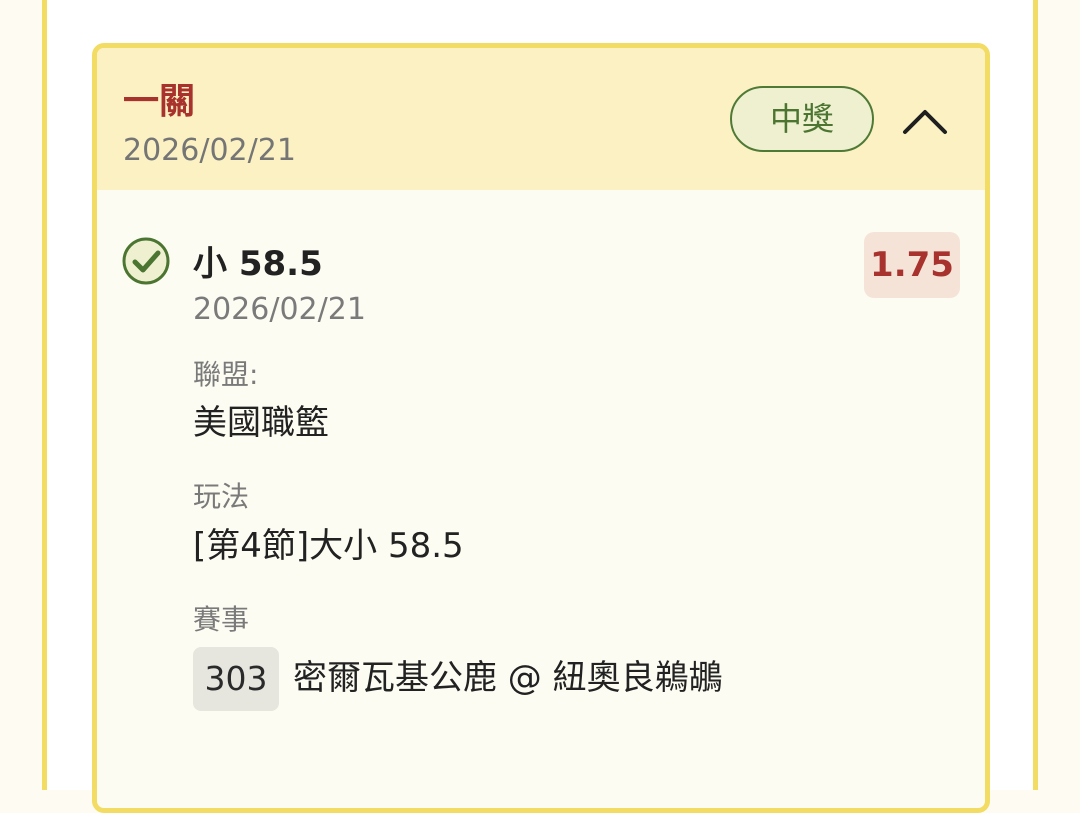 This screenshot has height=813, width=1080. What do you see at coordinates (328, 546) in the screenshot?
I see `market-value: [第4節]大小 58.5` at bounding box center [328, 546].